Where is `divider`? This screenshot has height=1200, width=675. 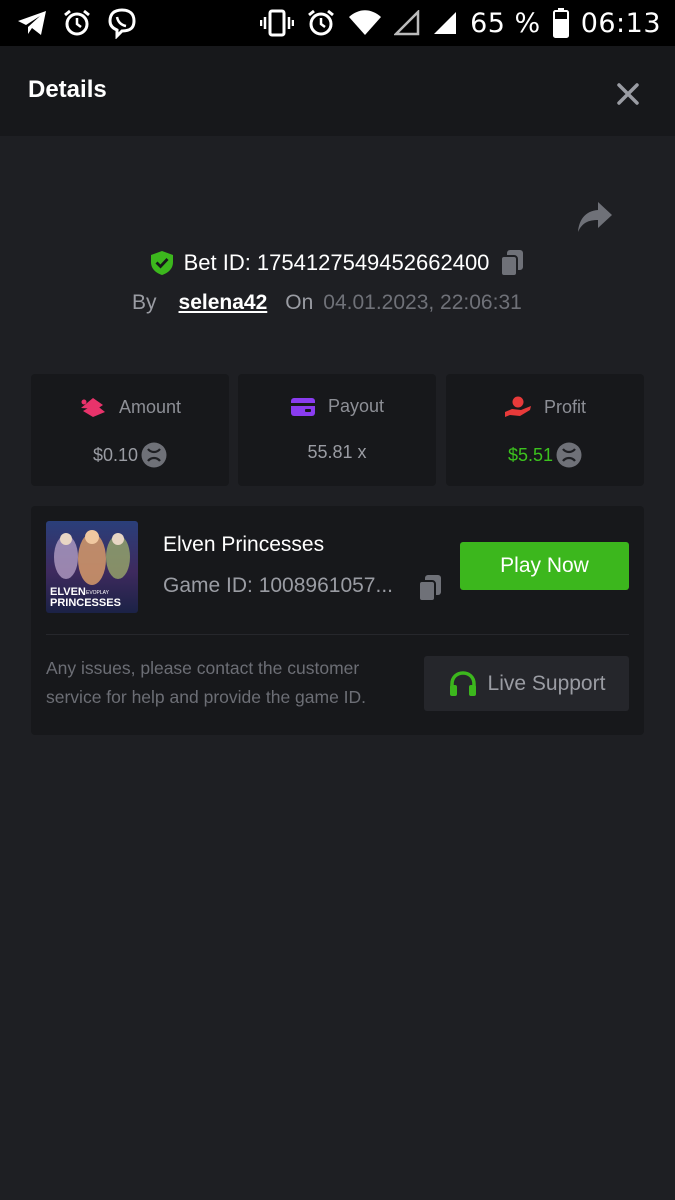 divider is located at coordinates (337, 634).